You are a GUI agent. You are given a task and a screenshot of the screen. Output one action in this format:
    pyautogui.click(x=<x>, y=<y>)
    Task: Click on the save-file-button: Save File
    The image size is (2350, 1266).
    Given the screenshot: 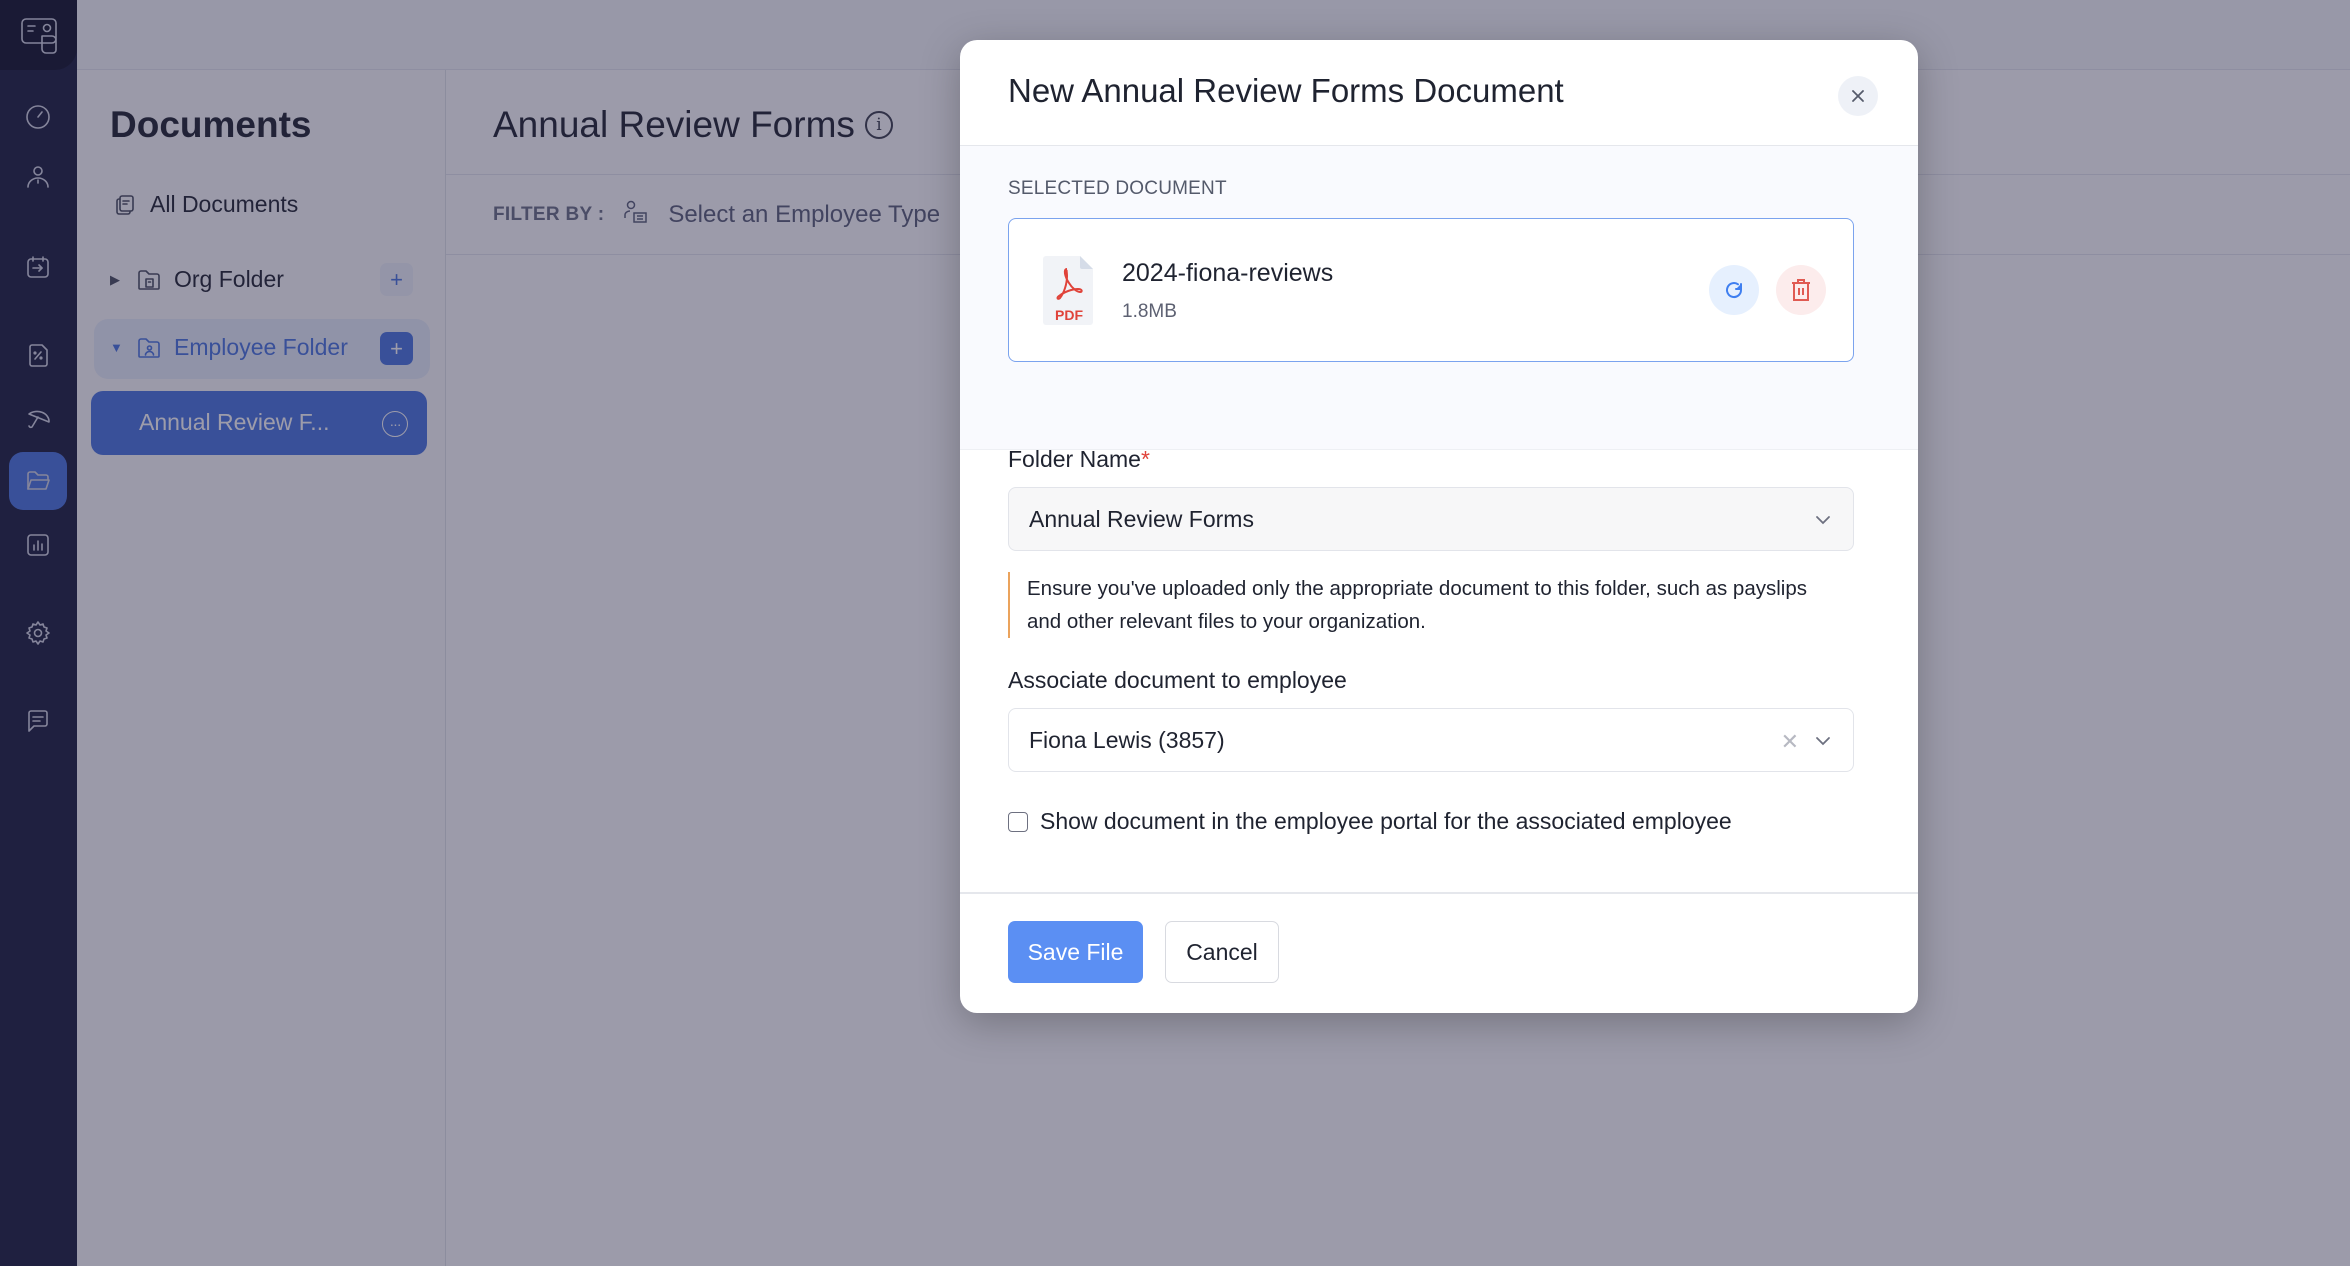 What is the action you would take?
    pyautogui.click(x=1075, y=952)
    